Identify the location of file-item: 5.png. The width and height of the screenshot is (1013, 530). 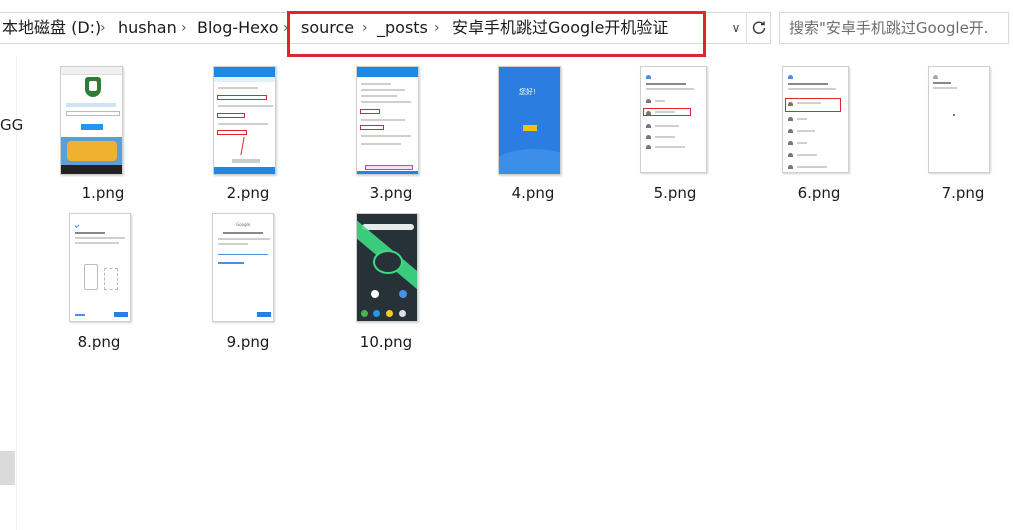
(675, 136).